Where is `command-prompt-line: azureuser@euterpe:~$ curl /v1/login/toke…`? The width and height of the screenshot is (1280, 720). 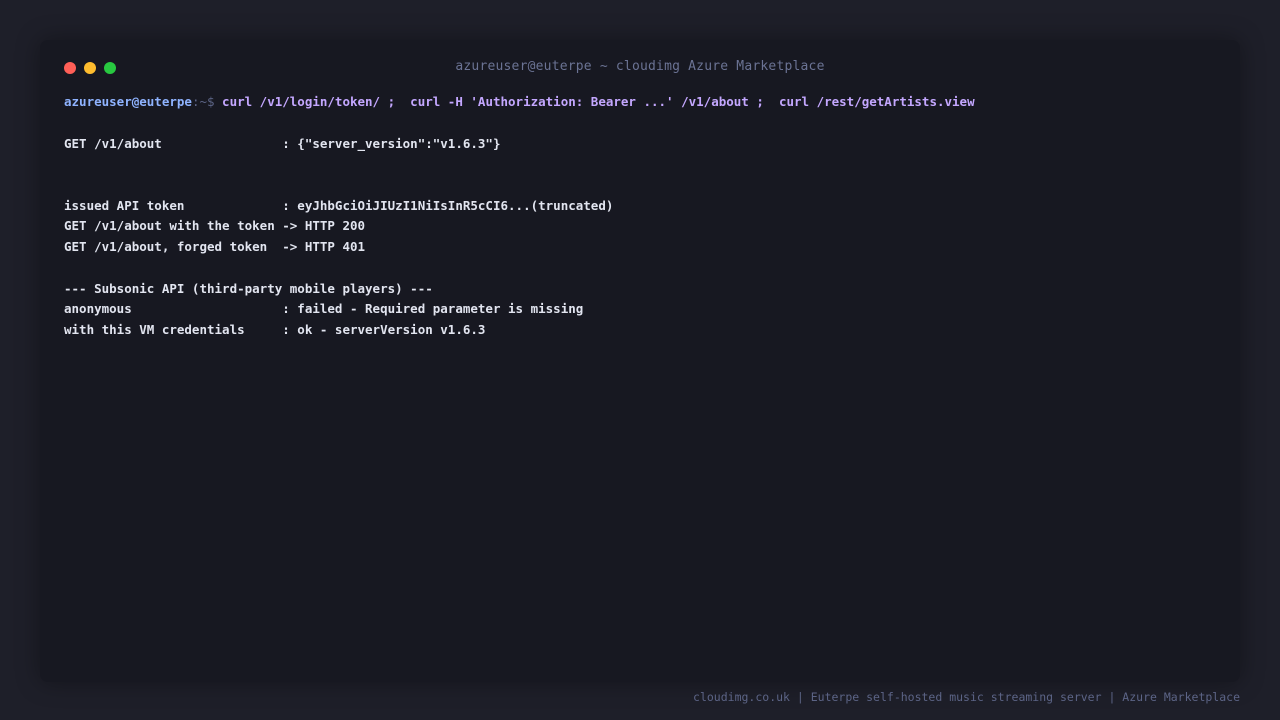 command-prompt-line: azureuser@euterpe:~$ curl /v1/login/toke… is located at coordinates (640, 102).